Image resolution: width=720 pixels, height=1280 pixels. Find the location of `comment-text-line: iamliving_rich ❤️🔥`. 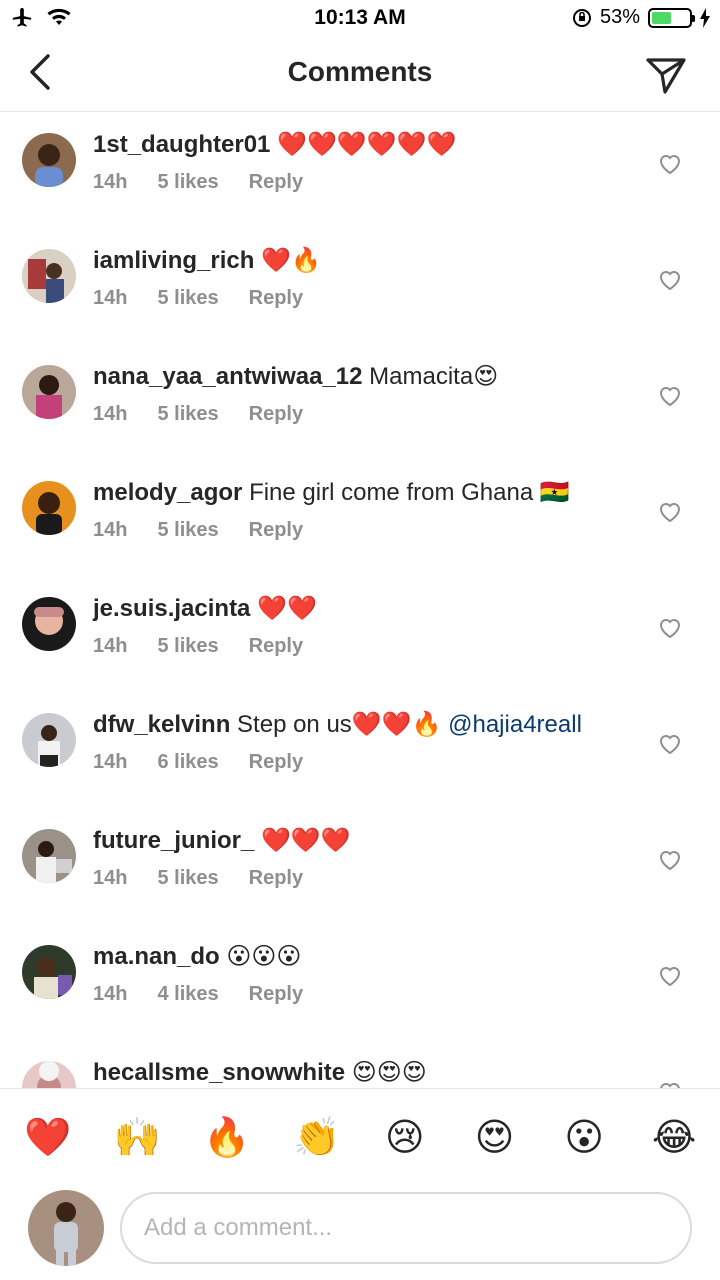

comment-text-line: iamliving_rich ❤️🔥 is located at coordinates (361, 261).